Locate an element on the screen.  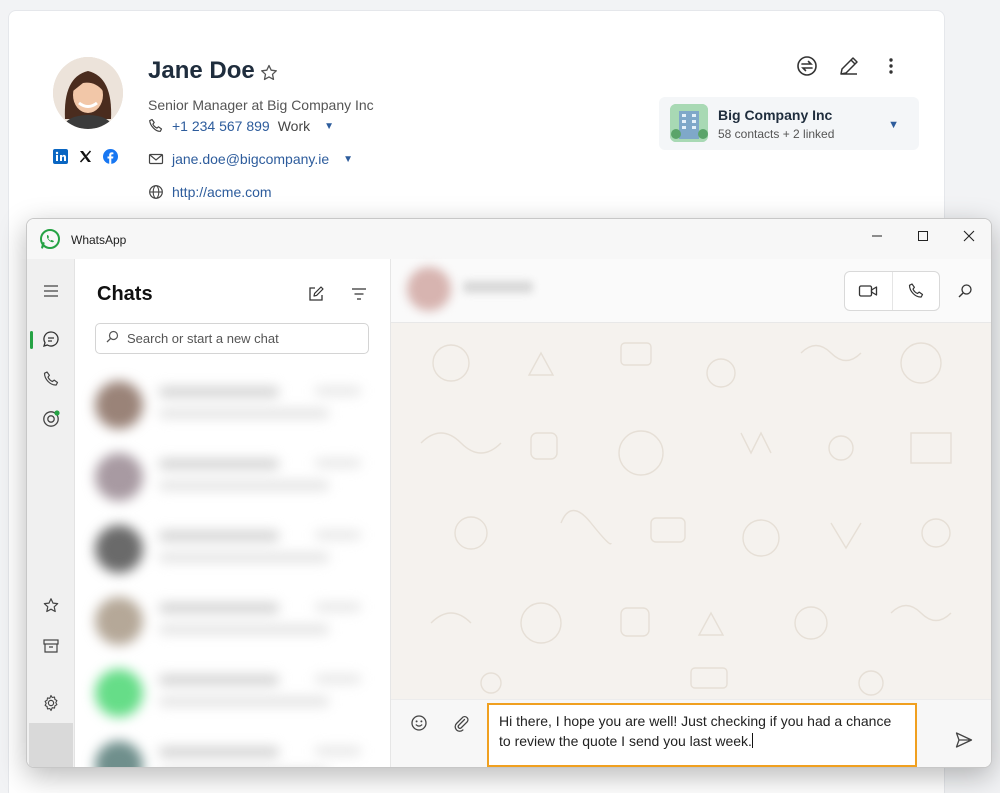
chat-search is located at coordinates (232, 338).